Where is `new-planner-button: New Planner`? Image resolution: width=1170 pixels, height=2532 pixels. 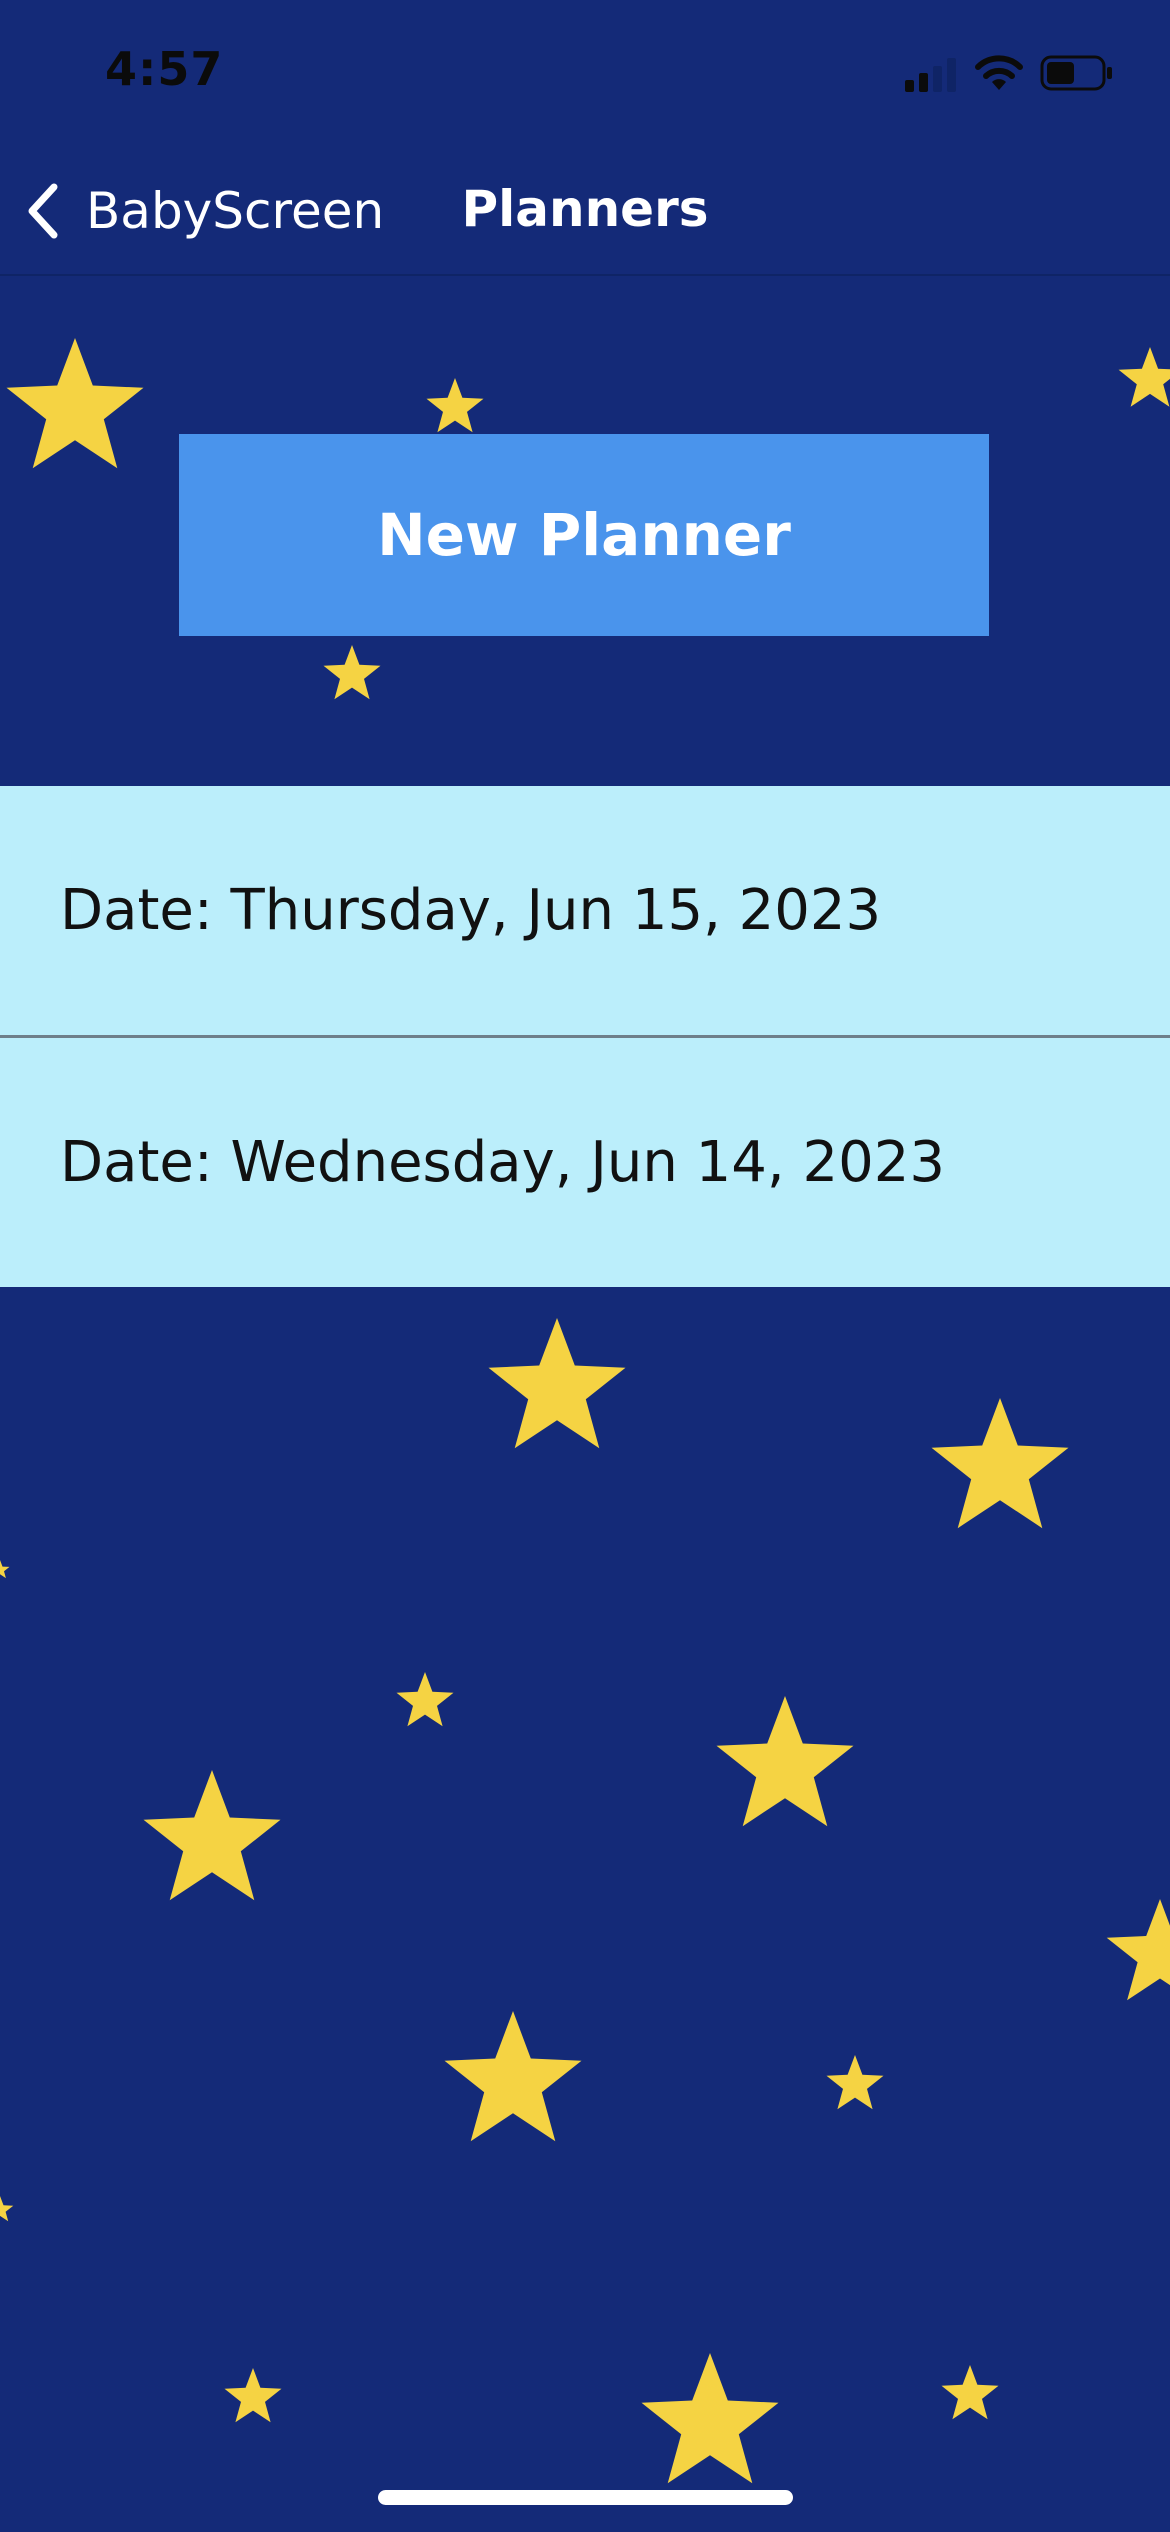 new-planner-button: New Planner is located at coordinates (584, 535).